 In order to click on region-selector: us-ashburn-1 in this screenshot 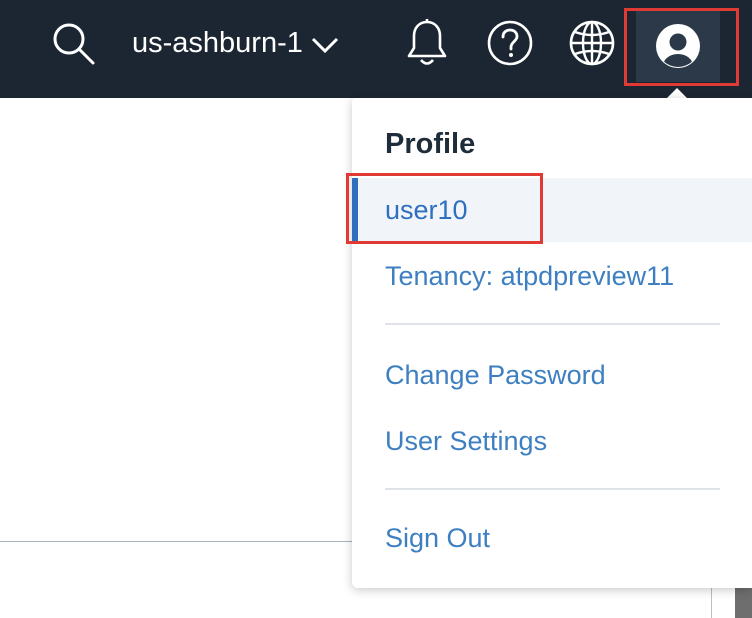, I will do `click(235, 43)`.